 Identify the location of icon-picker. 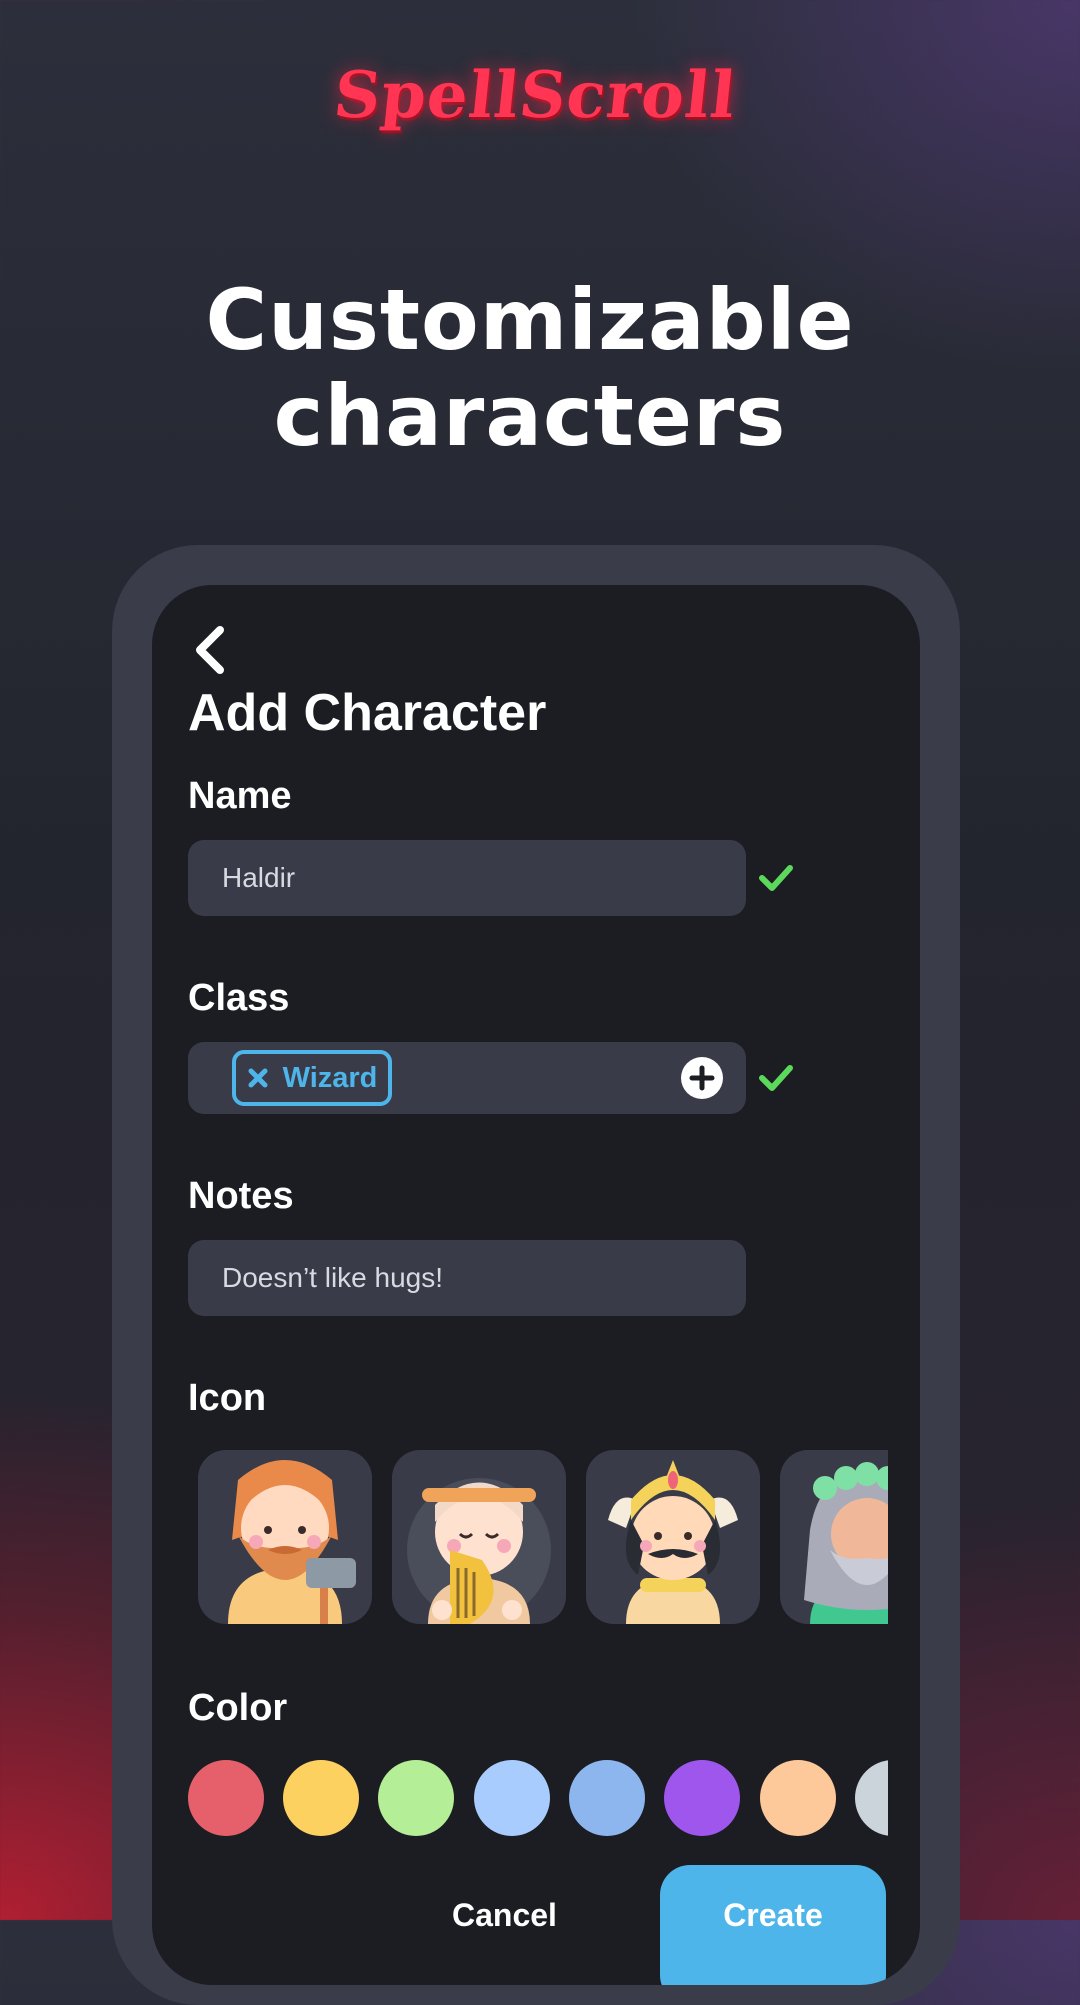
(543, 1540).